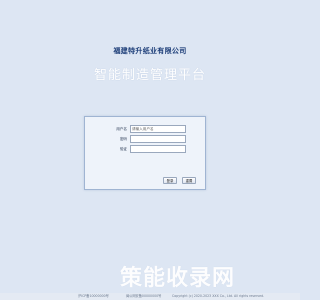  I want to click on login-panel: 用户名 密码 验证 登录 重置, so click(145, 153).